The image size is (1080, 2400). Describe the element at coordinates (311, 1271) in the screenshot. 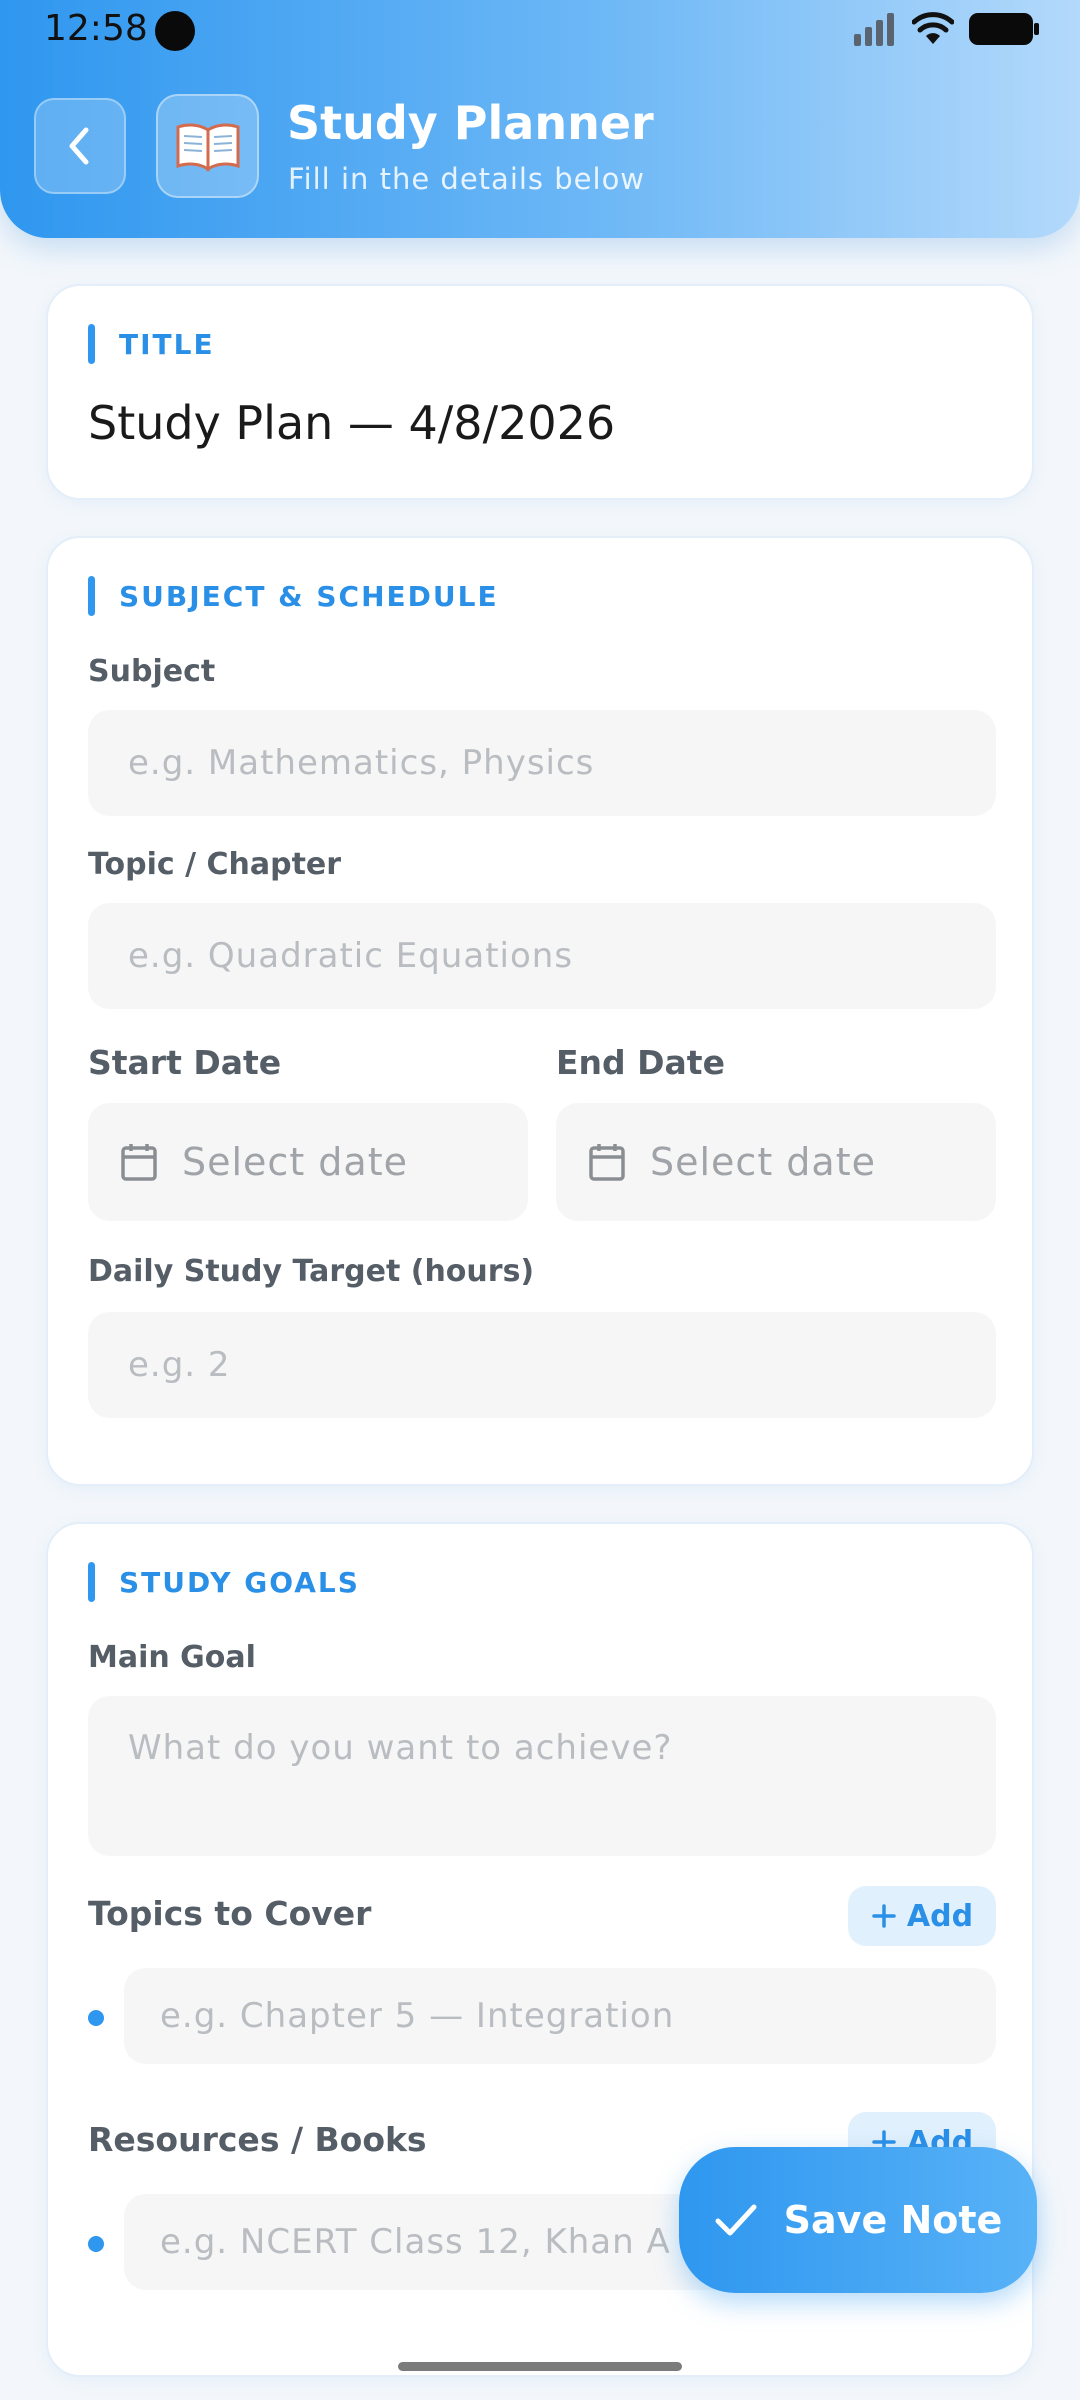

I see `daily-target-label: Daily Study Target (hours)` at that location.